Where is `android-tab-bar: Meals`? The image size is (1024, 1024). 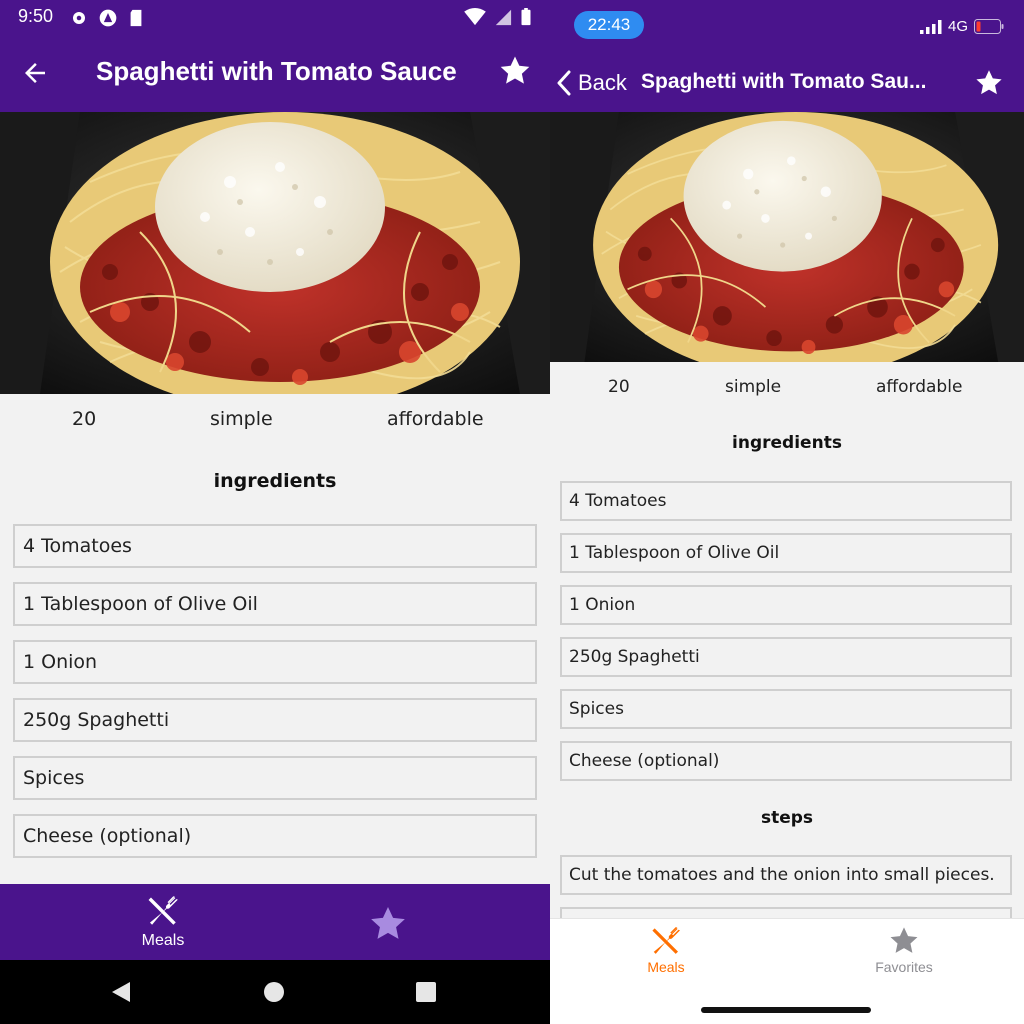
android-tab-bar: Meals is located at coordinates (275, 922).